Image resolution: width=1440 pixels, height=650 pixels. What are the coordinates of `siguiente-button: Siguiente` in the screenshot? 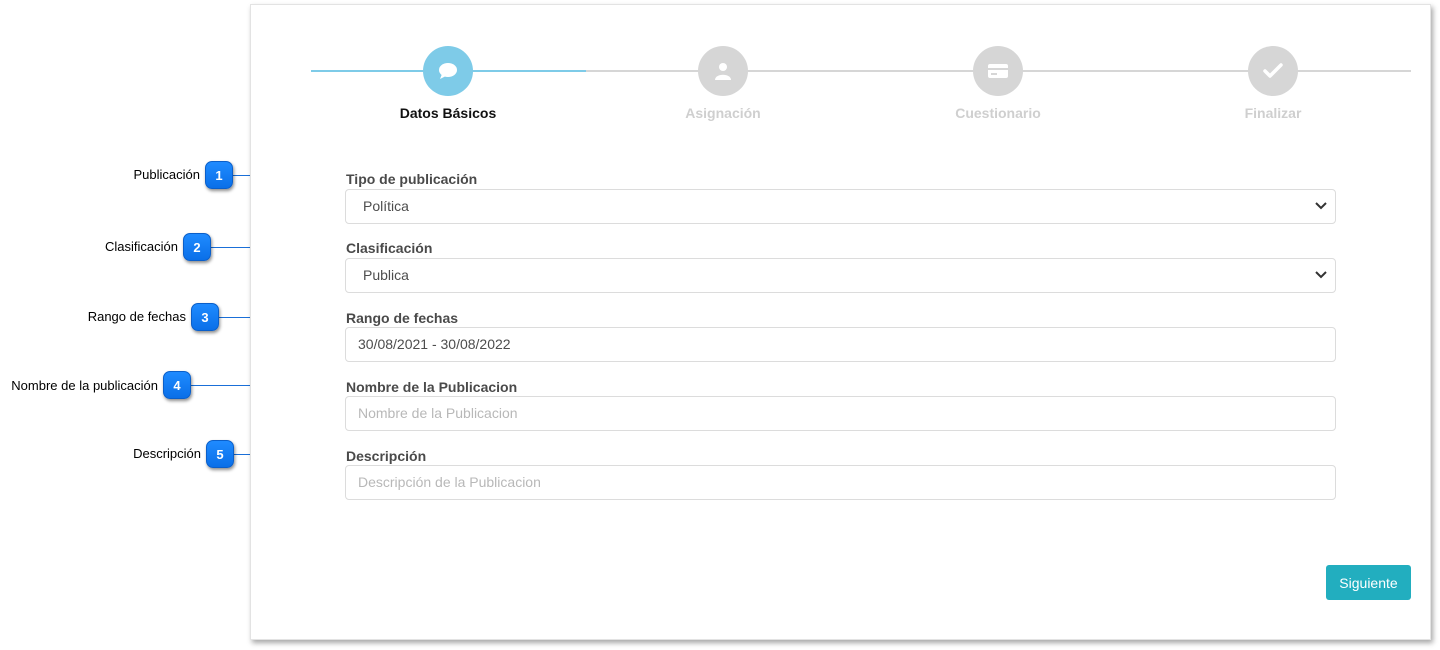 It's located at (1368, 582).